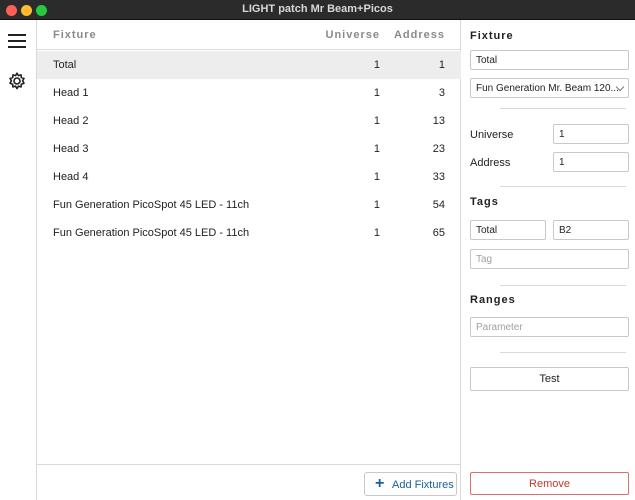 This screenshot has height=500, width=635. Describe the element at coordinates (71, 149) in the screenshot. I see `fixture-name: Head 3` at that location.